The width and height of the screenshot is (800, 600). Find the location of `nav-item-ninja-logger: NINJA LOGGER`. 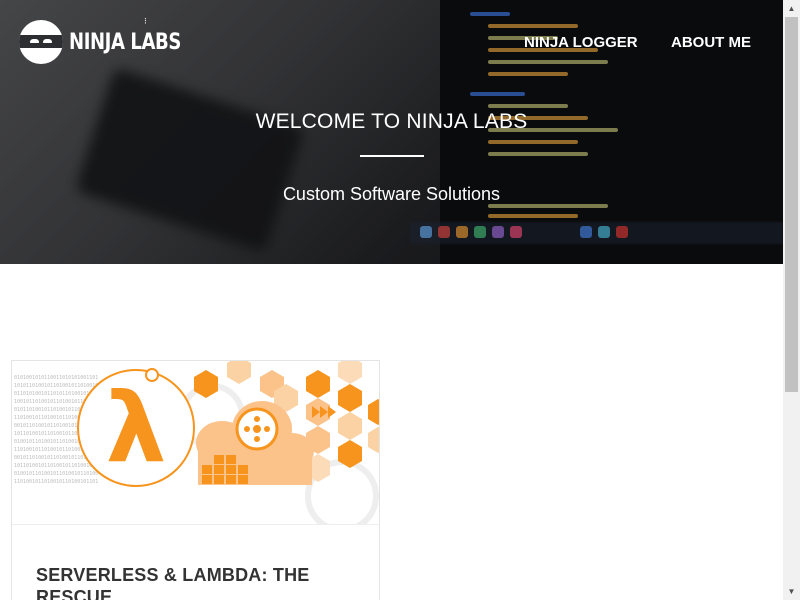

nav-item-ninja-logger: NINJA LOGGER is located at coordinates (581, 42).